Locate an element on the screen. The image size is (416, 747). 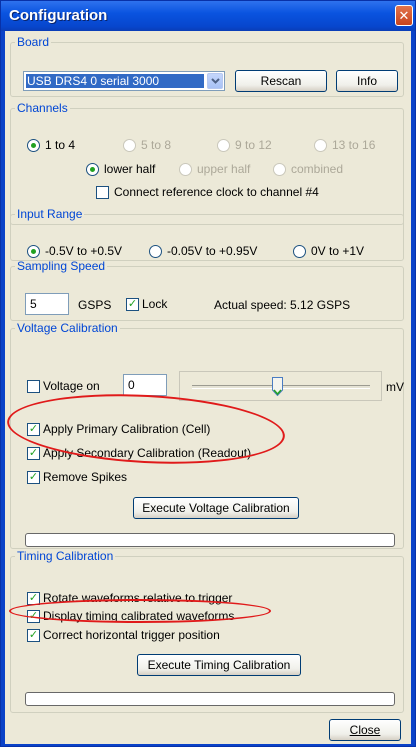
half-option-lower: lower half is located at coordinates (120, 169).